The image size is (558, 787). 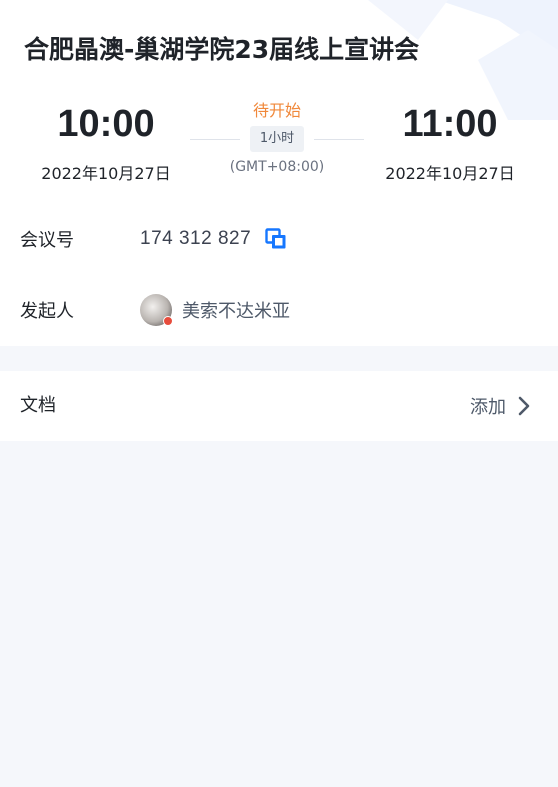 I want to click on chevron-right-icon, so click(x=524, y=406).